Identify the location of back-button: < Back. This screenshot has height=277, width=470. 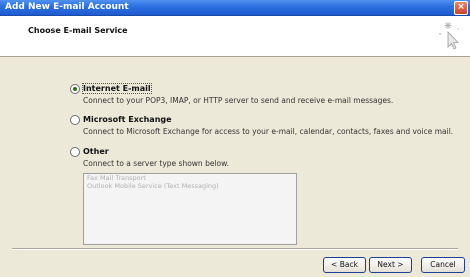
(344, 265).